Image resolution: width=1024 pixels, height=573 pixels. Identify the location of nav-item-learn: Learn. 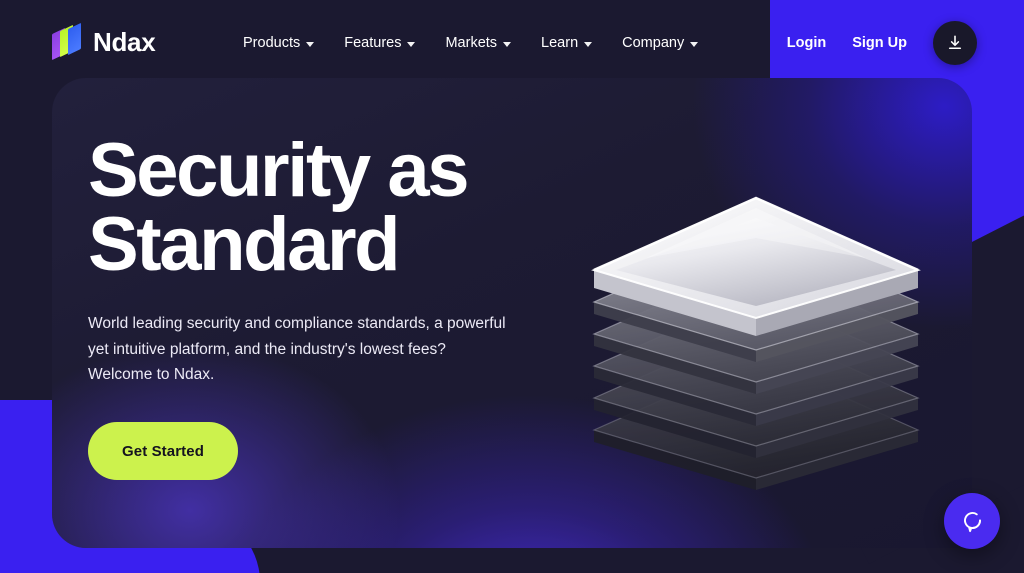
(567, 43).